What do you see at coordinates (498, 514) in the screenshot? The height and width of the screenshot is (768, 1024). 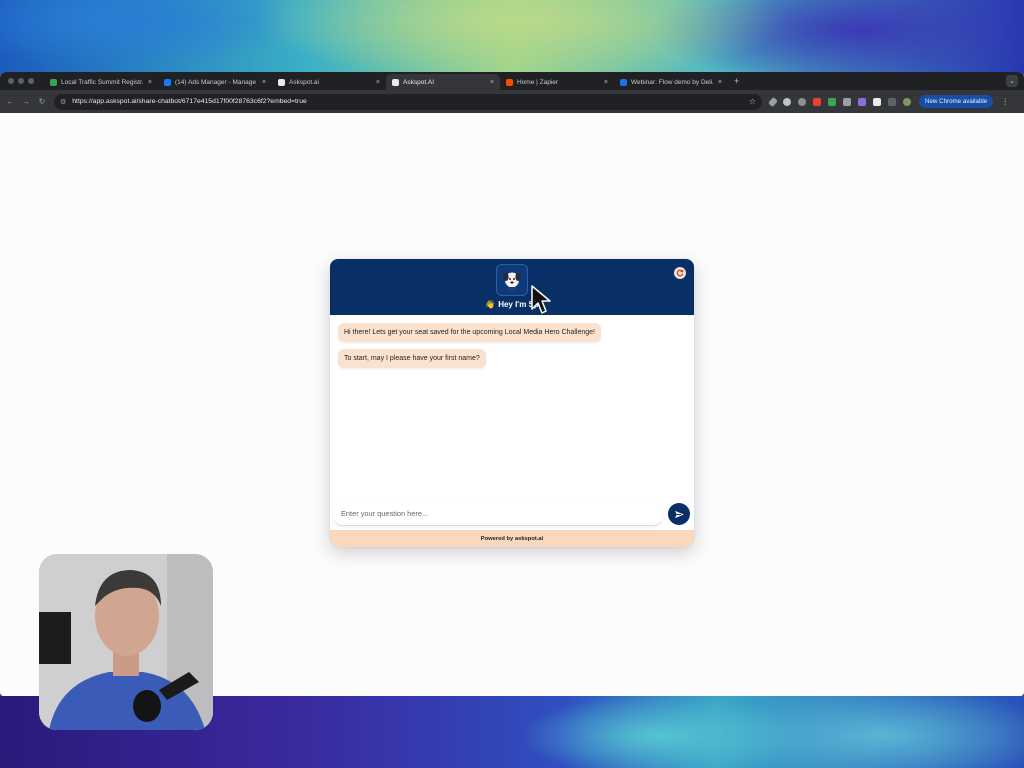 I see `question-input` at bounding box center [498, 514].